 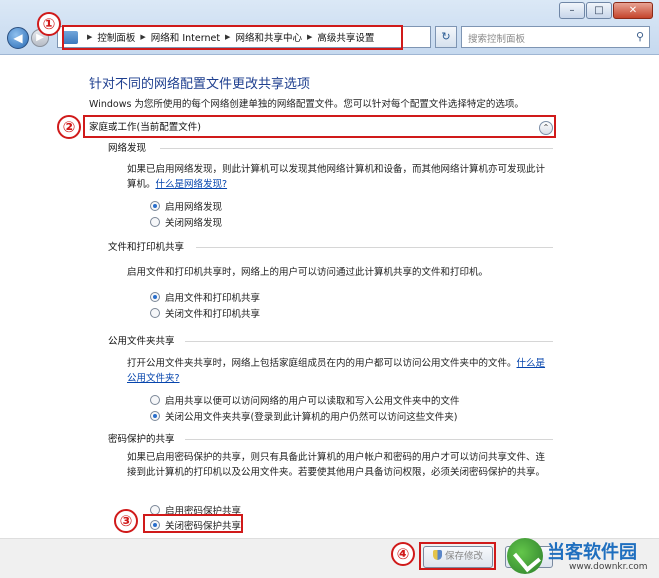 What do you see at coordinates (69, 127) in the screenshot?
I see `annotation-callout-2: ②` at bounding box center [69, 127].